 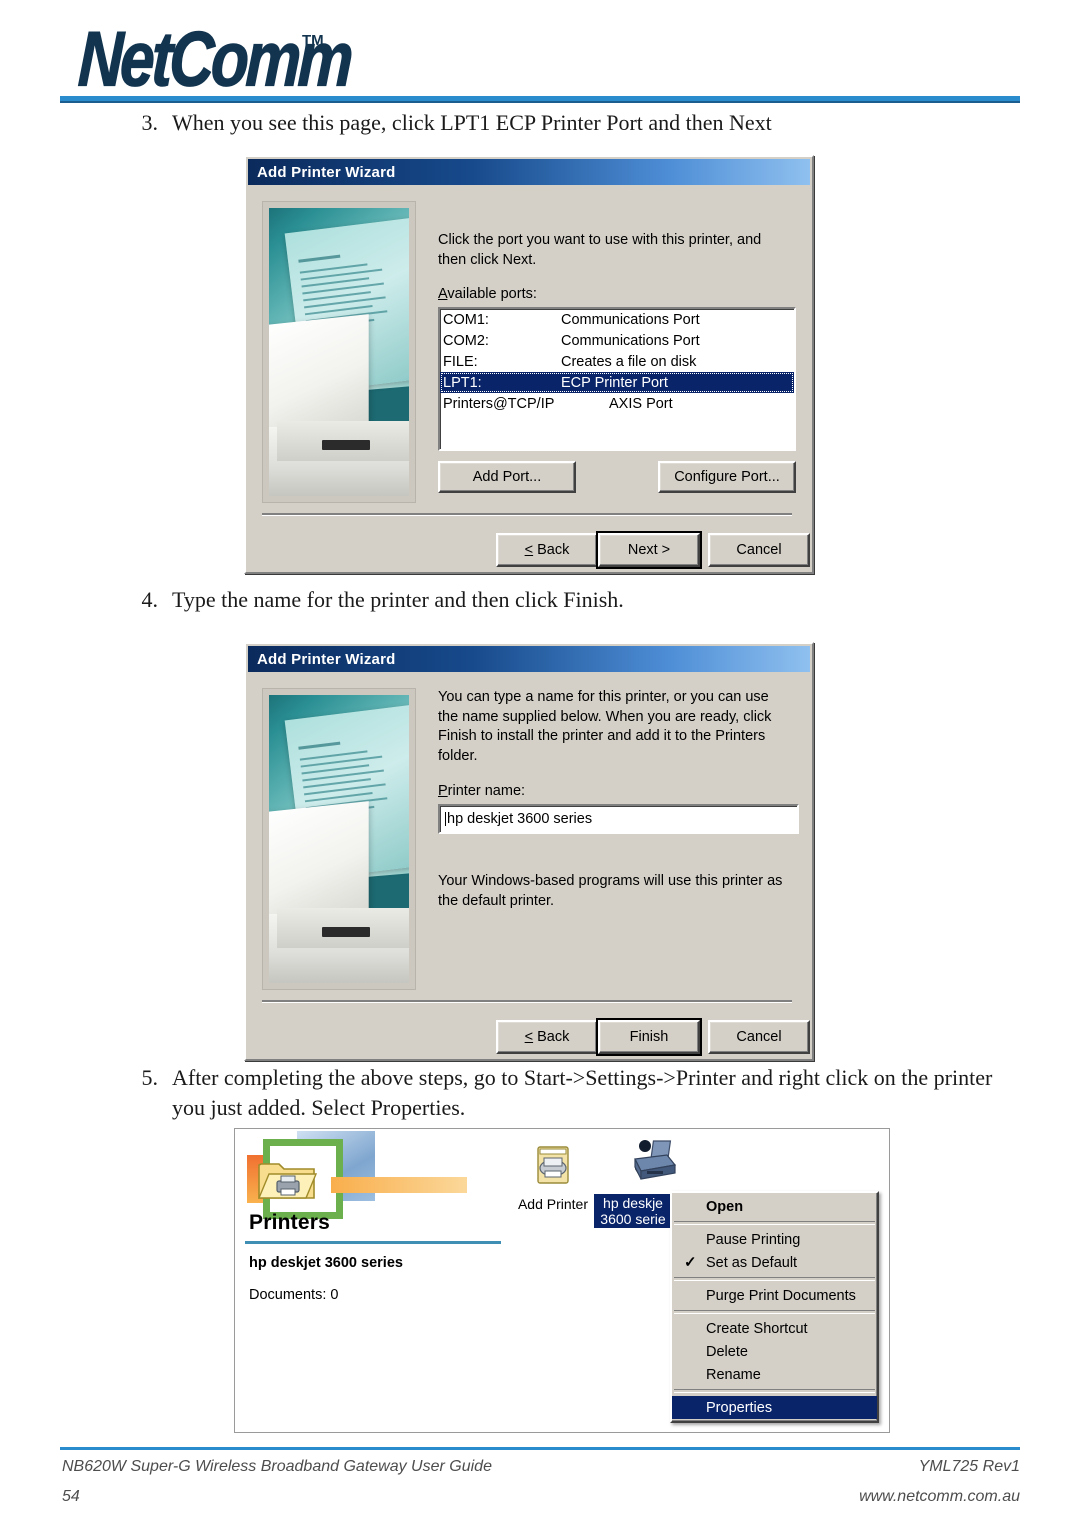 What do you see at coordinates (553, 1165) in the screenshot?
I see `add-printer-icon` at bounding box center [553, 1165].